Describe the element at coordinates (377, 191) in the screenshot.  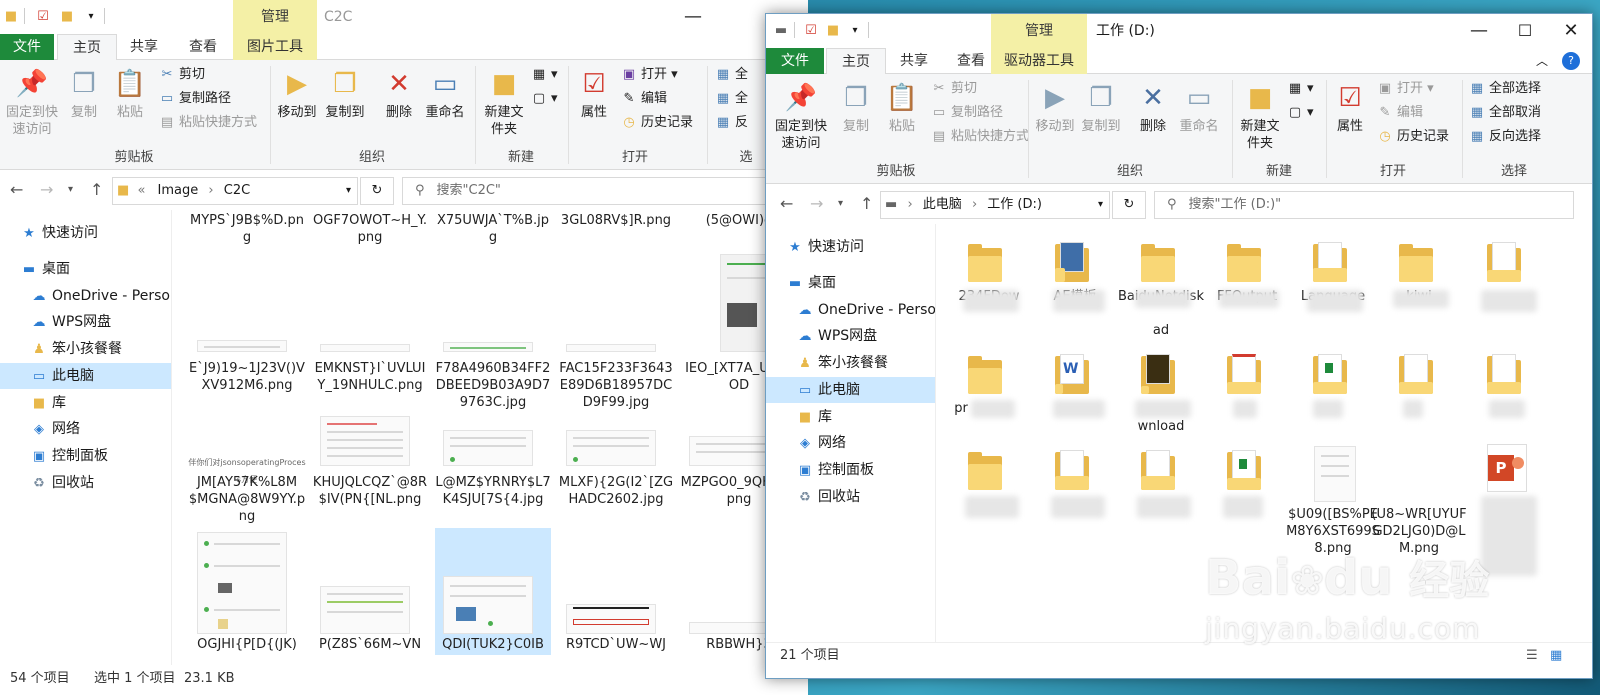
I see `refresh-button: ↻` at that location.